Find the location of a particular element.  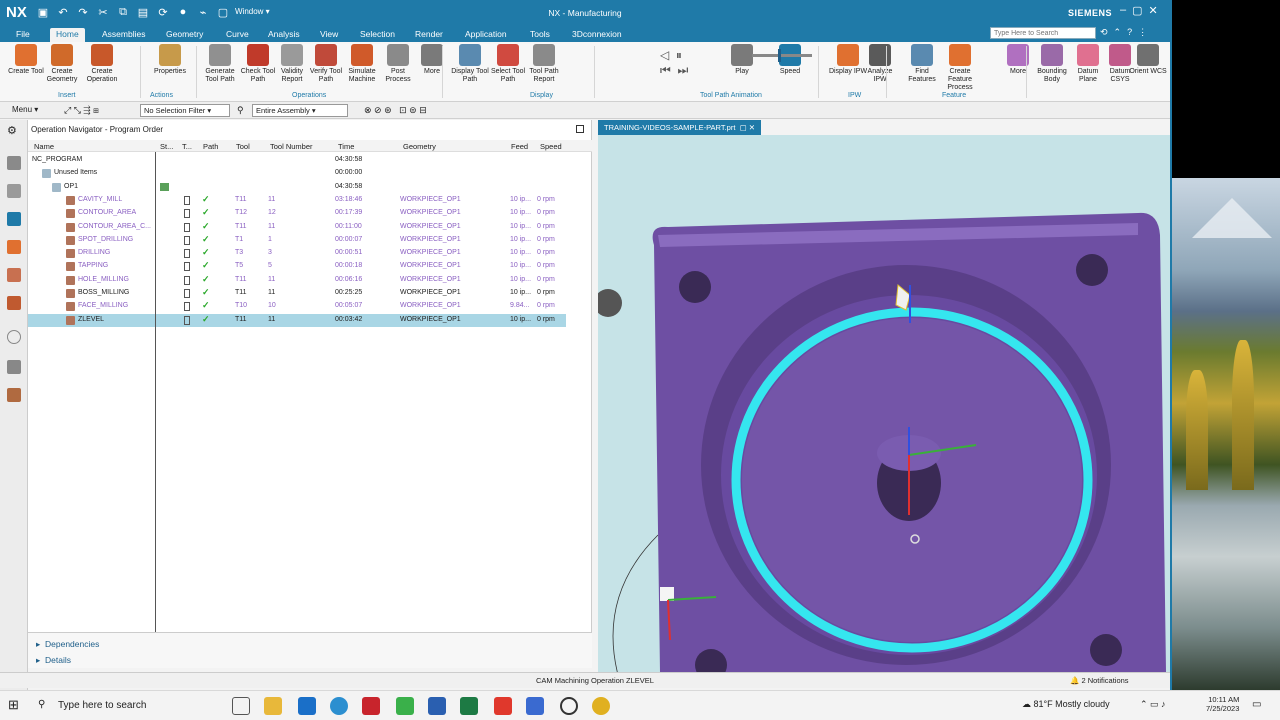

tab-assemblies: Assemblies is located at coordinates (123, 35).